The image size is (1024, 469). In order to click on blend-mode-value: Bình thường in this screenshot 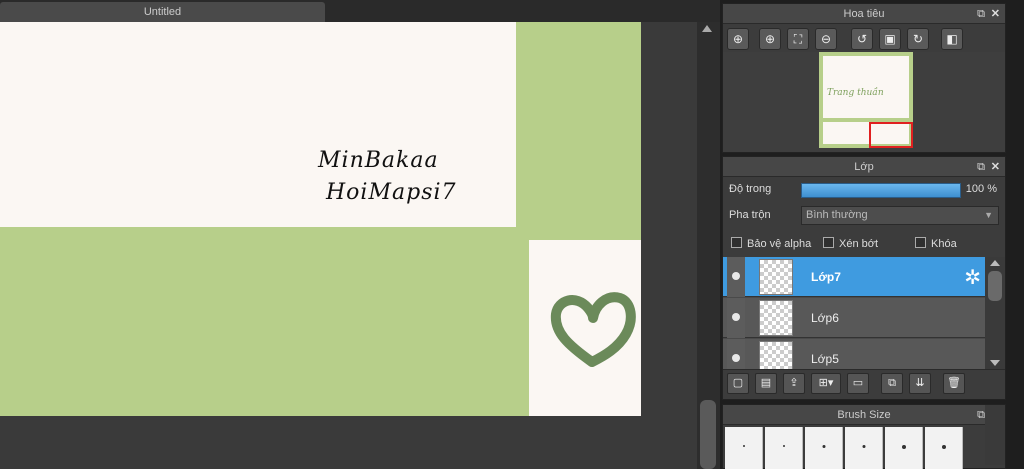, I will do `click(837, 215)`.